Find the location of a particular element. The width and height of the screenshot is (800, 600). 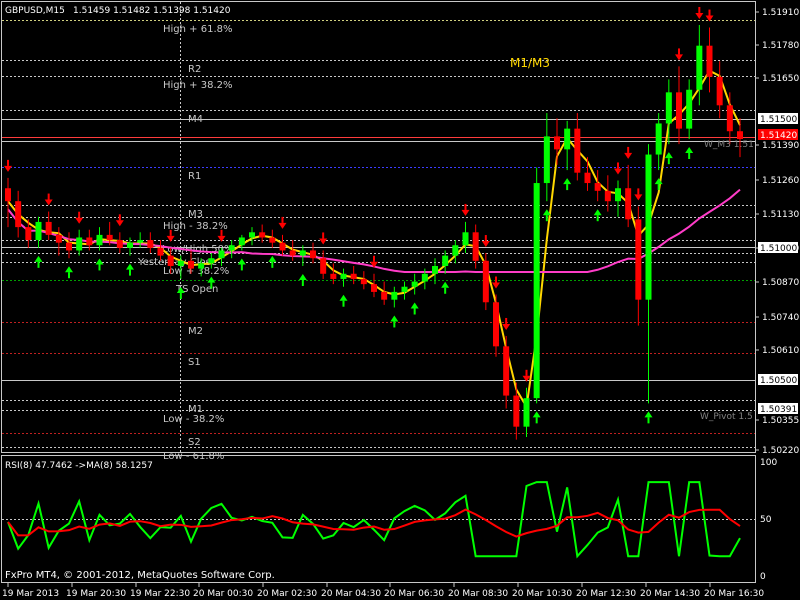

time-tick-label: 20 Mar 02:30 is located at coordinates (287, 594).